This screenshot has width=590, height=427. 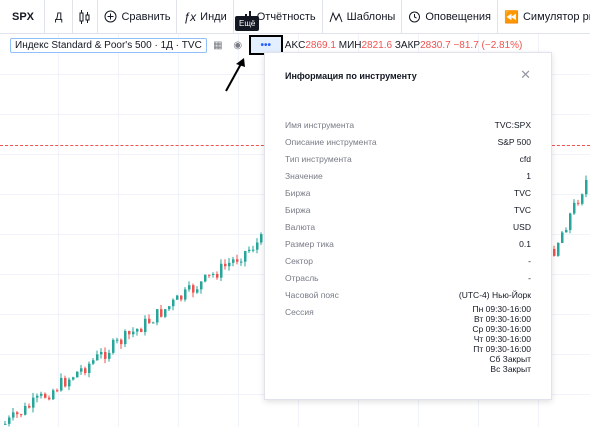 I want to click on info-row: Биржа TVC, so click(x=408, y=210).